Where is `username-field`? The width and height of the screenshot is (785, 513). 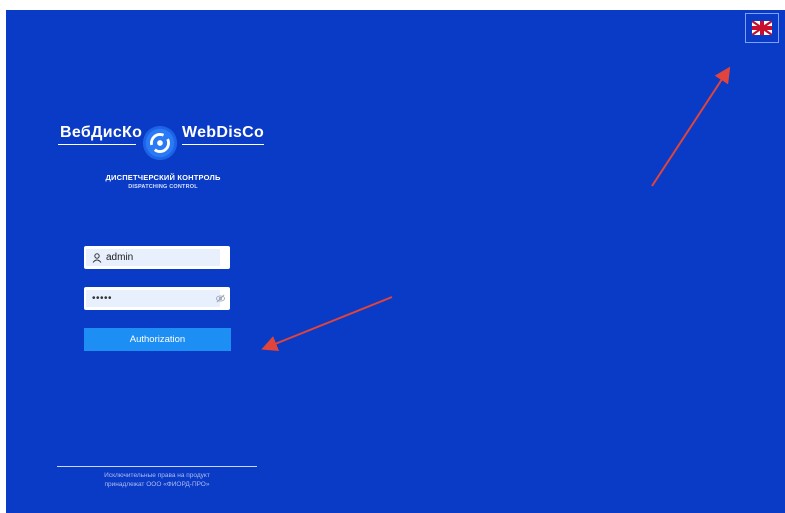 username-field is located at coordinates (157, 257).